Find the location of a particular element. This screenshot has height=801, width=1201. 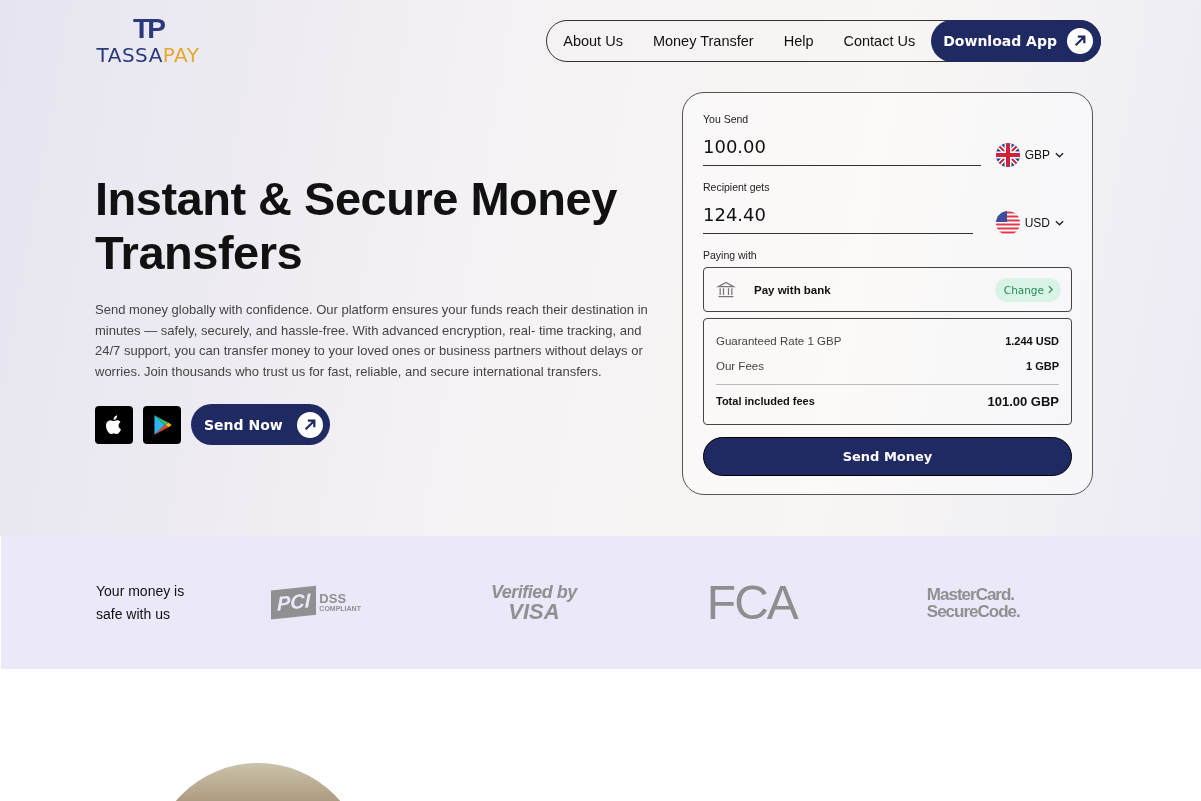

summary-value: 1.244 USD is located at coordinates (1032, 341).